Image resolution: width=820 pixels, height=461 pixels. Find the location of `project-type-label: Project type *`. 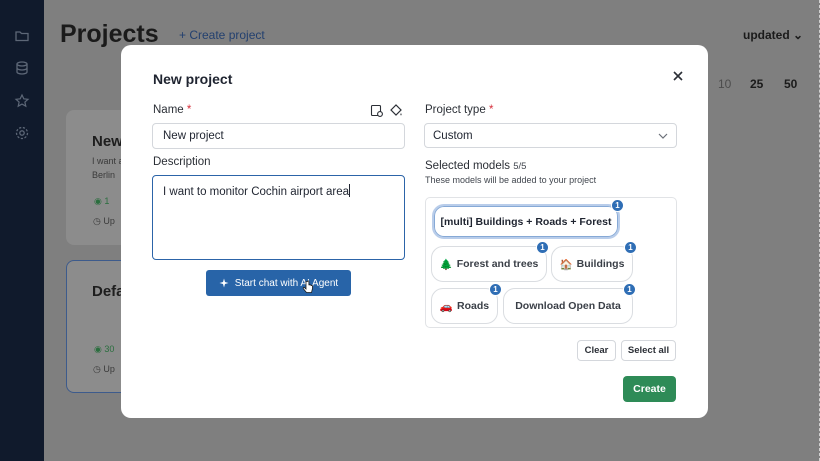

project-type-label: Project type * is located at coordinates (459, 110).